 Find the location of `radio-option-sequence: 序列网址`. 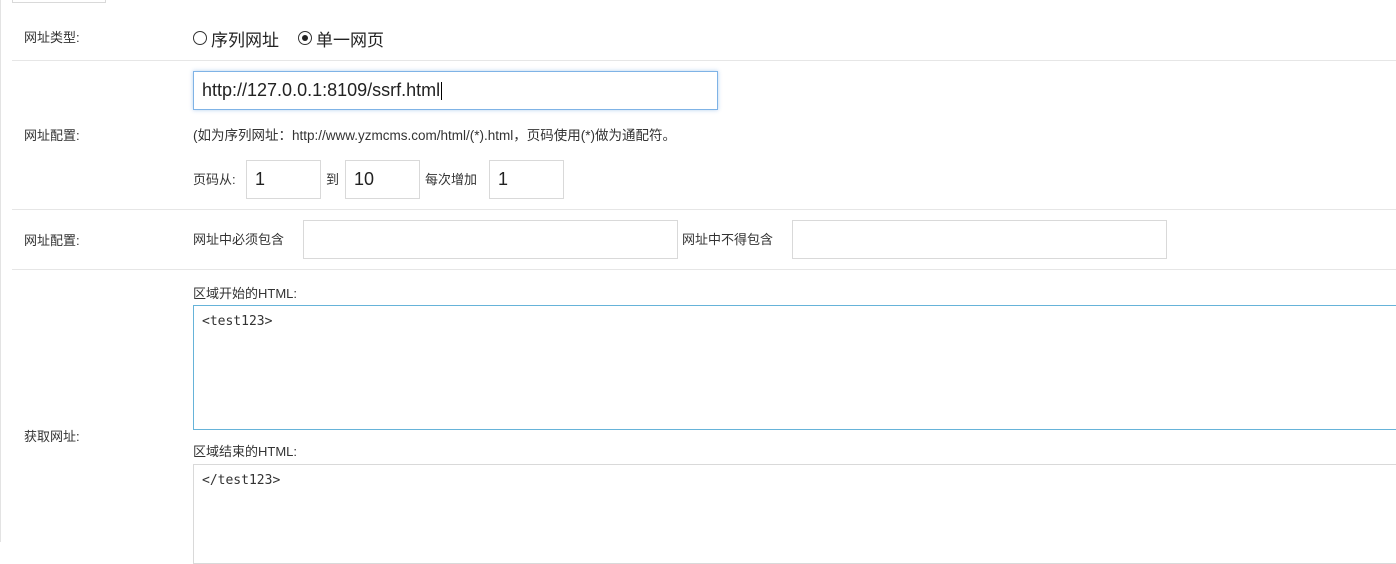

radio-option-sequence: 序列网址 is located at coordinates (236, 38).